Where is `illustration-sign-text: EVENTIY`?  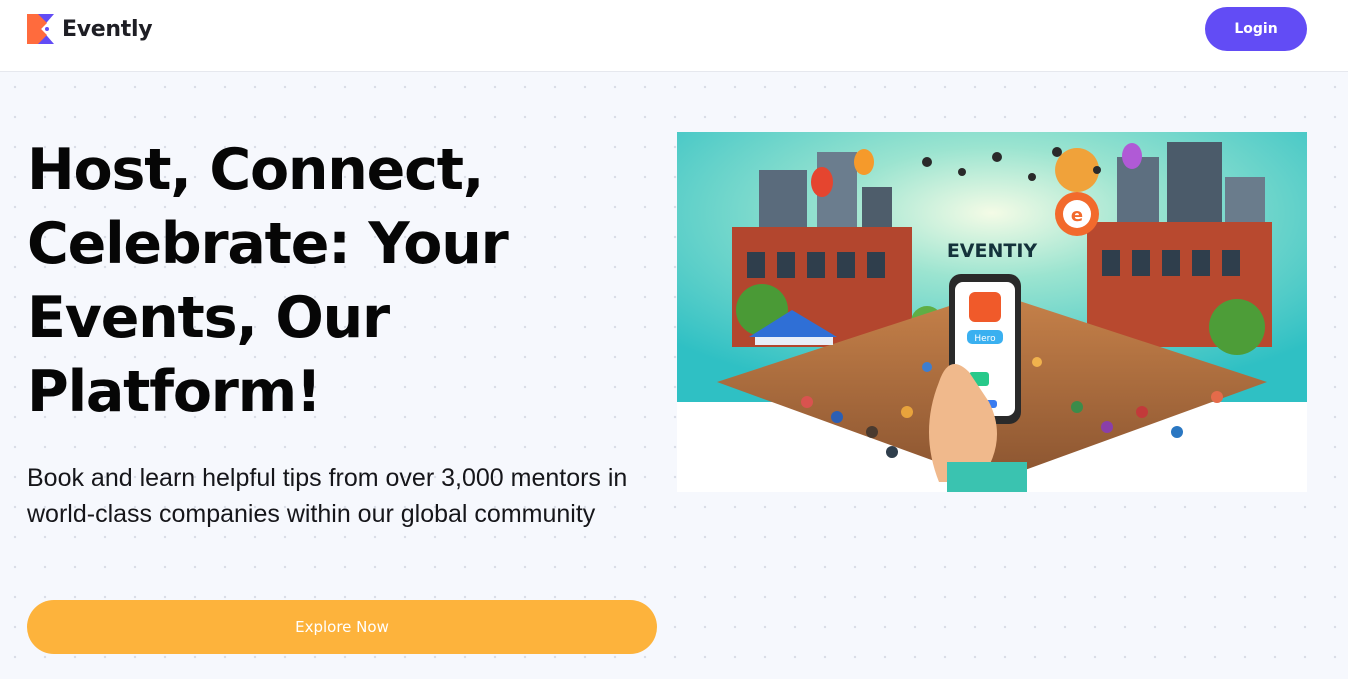 illustration-sign-text: EVENTIY is located at coordinates (992, 251).